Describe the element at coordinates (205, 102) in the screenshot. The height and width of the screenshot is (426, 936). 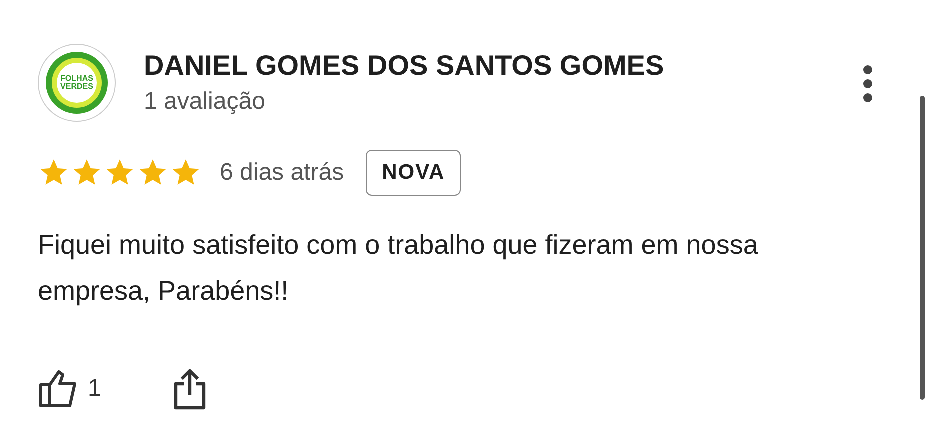
I see `review-count: 1 avaliação` at that location.